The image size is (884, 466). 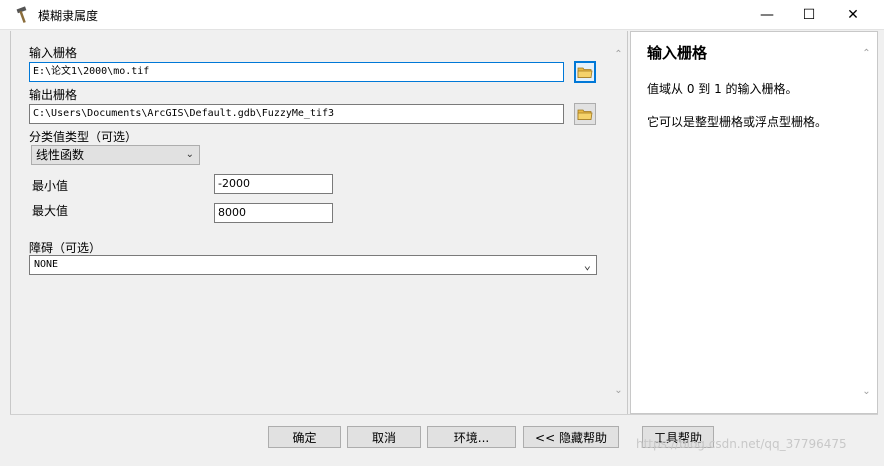 I want to click on input-raster-browse-button, so click(x=585, y=72).